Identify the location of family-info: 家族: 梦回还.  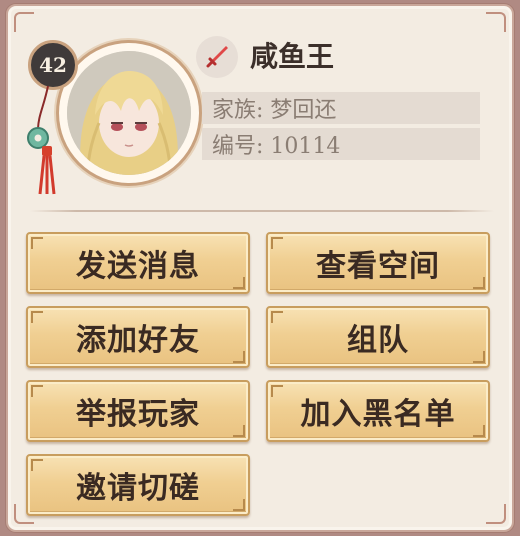
(341, 108).